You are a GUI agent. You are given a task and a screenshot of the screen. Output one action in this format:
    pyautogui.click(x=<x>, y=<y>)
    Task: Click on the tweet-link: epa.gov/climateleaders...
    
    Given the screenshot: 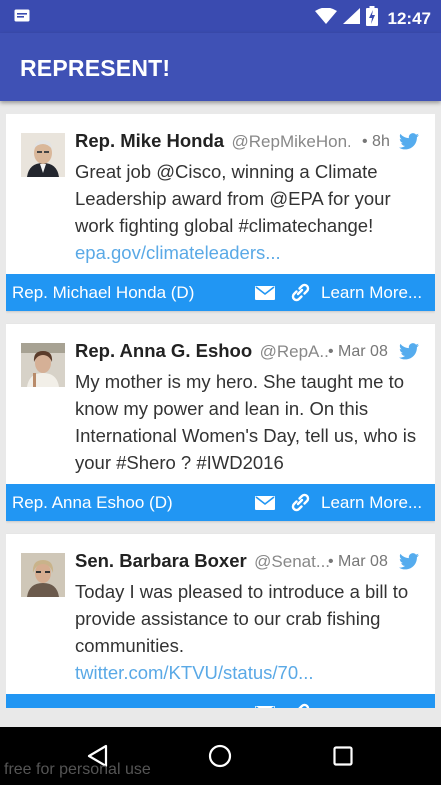 What is the action you would take?
    pyautogui.click(x=178, y=252)
    